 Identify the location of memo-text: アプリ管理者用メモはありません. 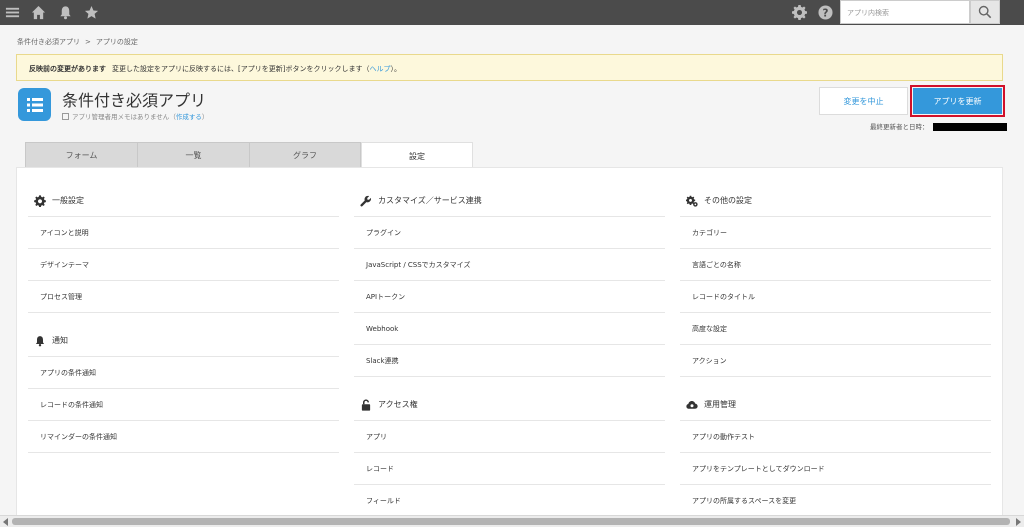
(121, 117).